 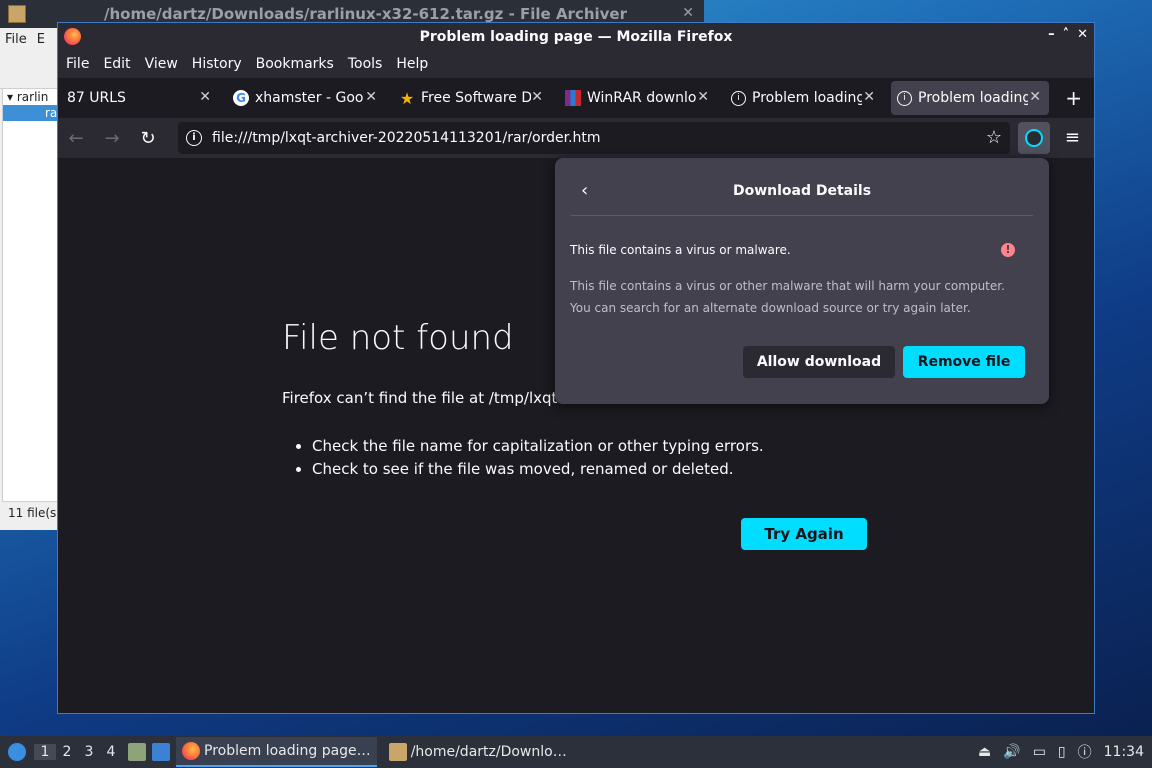 What do you see at coordinates (1008, 250) in the screenshot?
I see `warning-icon: !` at bounding box center [1008, 250].